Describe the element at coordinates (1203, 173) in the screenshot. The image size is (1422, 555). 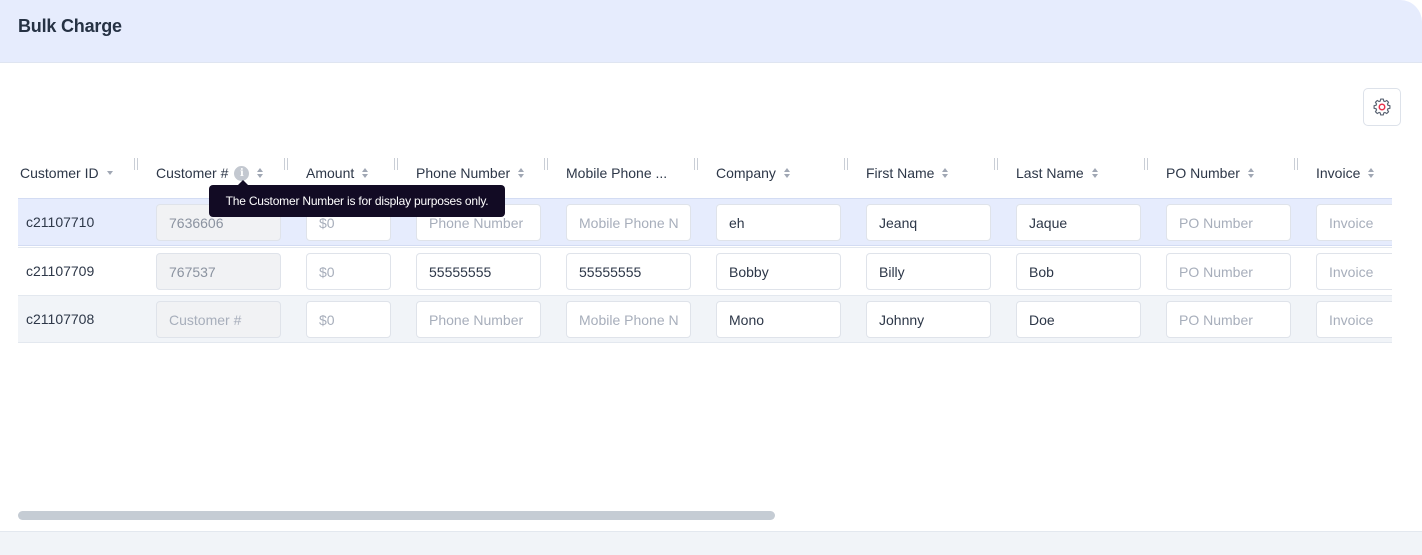
I see `column-label: PO Number` at that location.